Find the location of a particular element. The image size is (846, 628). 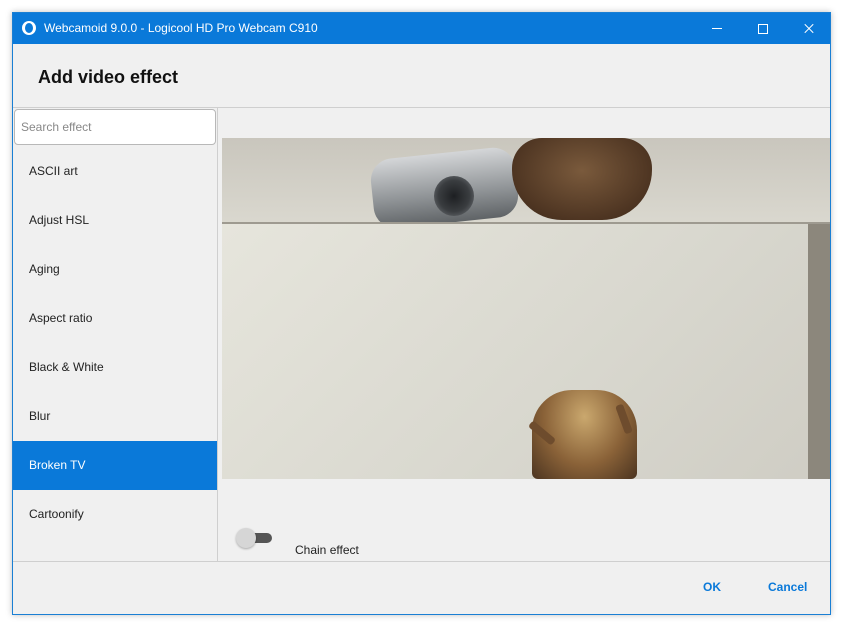

preview-wooden-figure-top is located at coordinates (582, 179).